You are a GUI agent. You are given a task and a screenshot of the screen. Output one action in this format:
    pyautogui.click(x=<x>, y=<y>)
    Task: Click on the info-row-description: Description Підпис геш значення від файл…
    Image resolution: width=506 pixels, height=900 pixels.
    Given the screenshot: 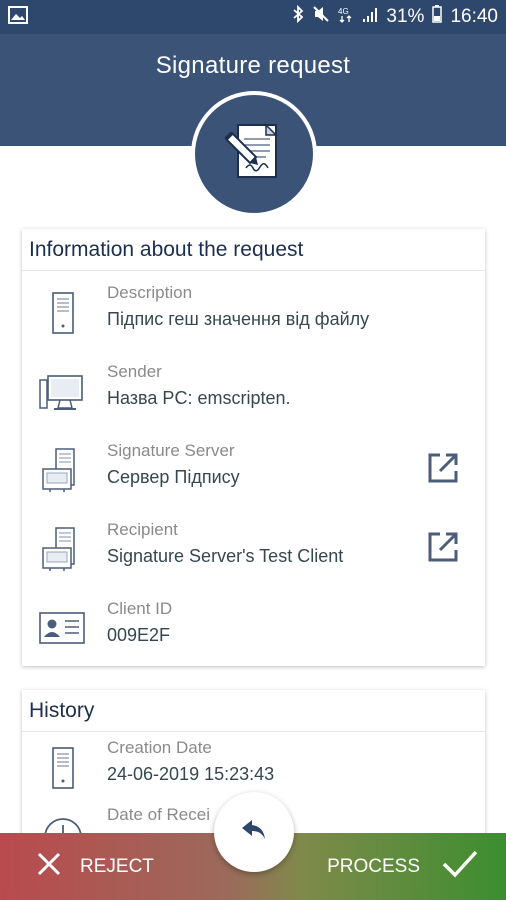 What is the action you would take?
    pyautogui.click(x=253, y=313)
    